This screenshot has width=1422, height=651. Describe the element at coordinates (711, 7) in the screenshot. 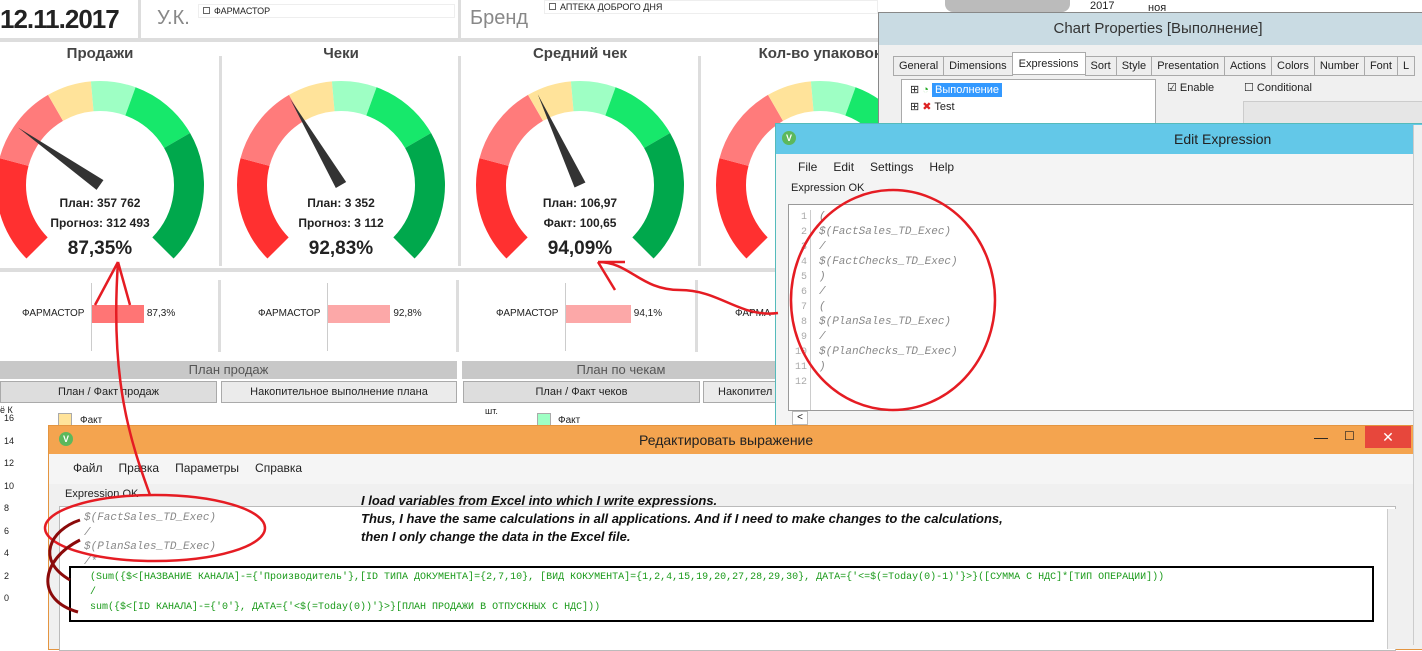

I see `brand-filter-item: АПТЕКА ДОБРОГО ДНЯ` at that location.